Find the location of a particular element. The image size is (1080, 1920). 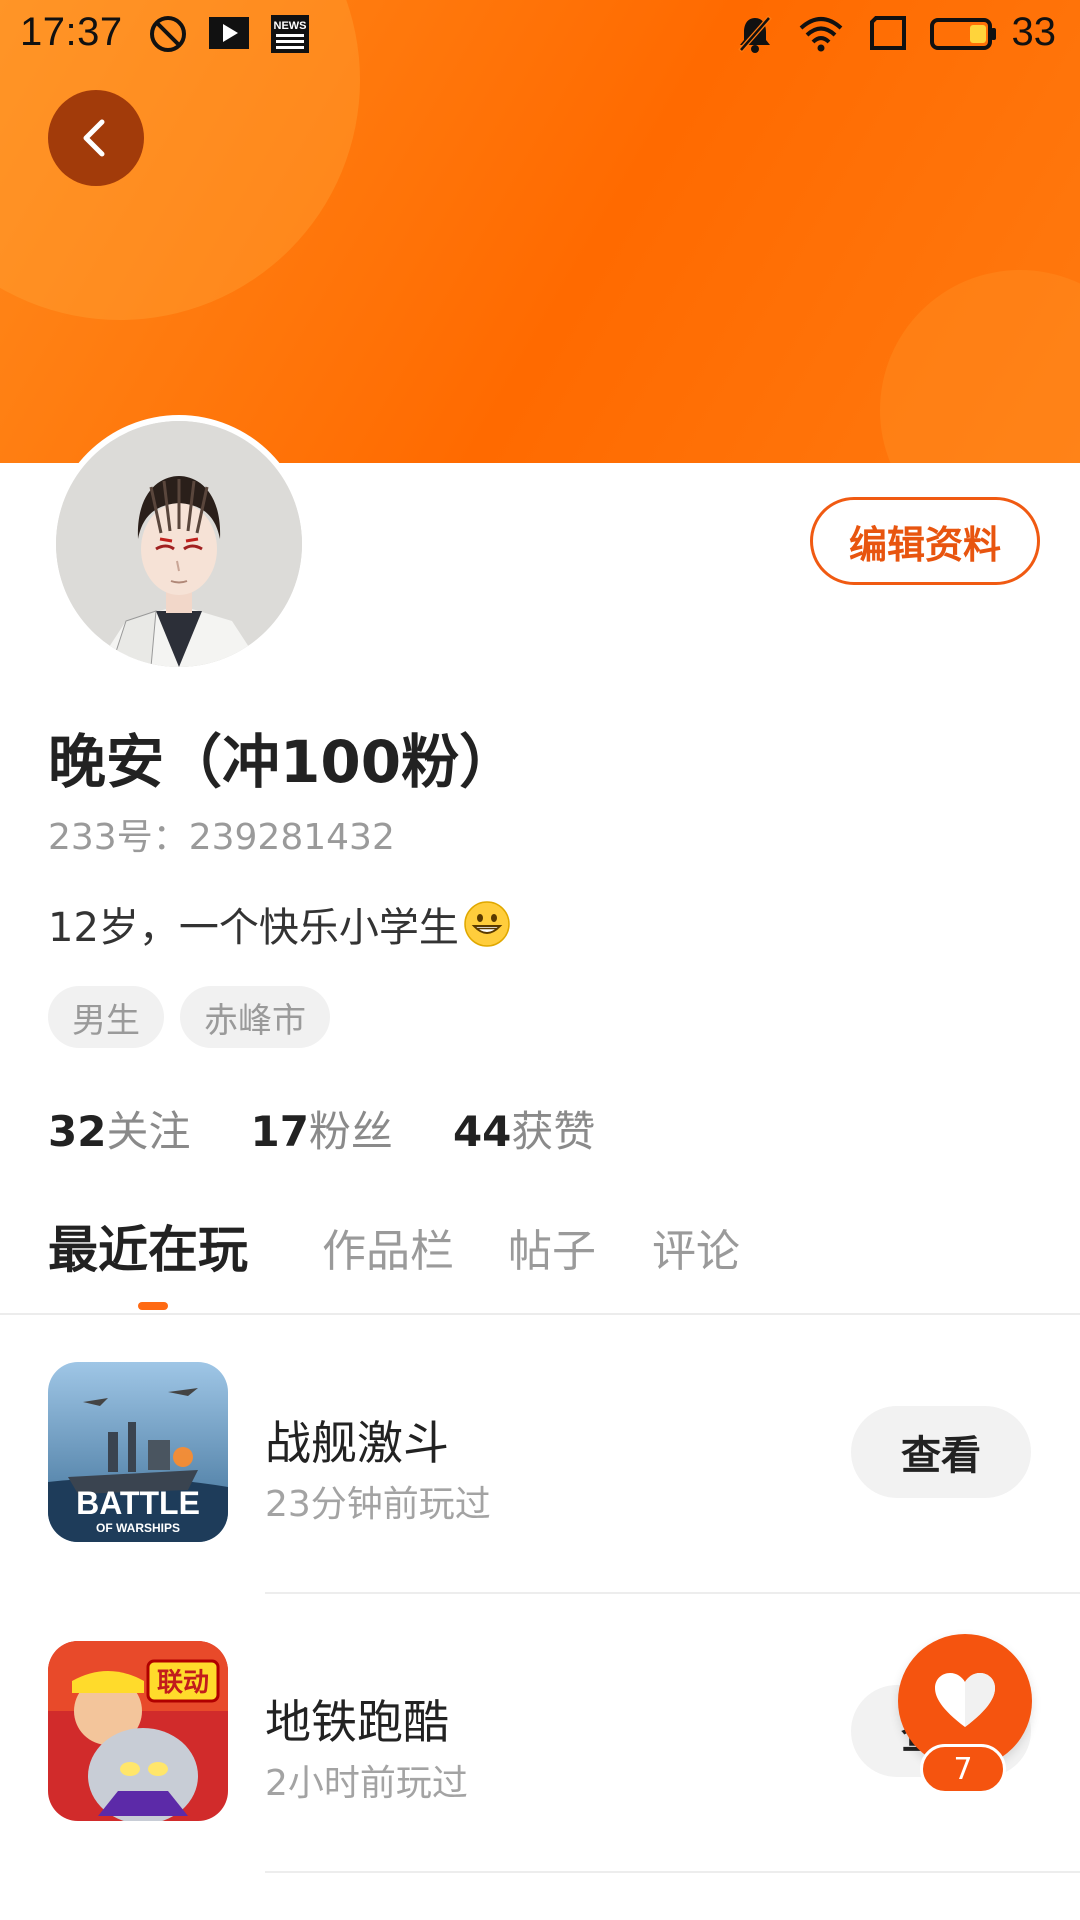

like-count-badge: 7 is located at coordinates (963, 1769).